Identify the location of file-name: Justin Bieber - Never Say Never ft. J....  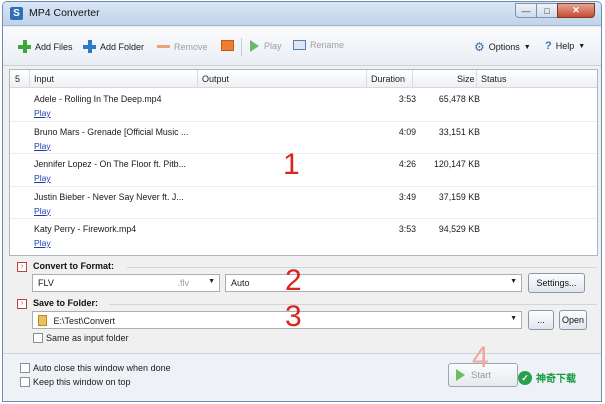
(109, 196).